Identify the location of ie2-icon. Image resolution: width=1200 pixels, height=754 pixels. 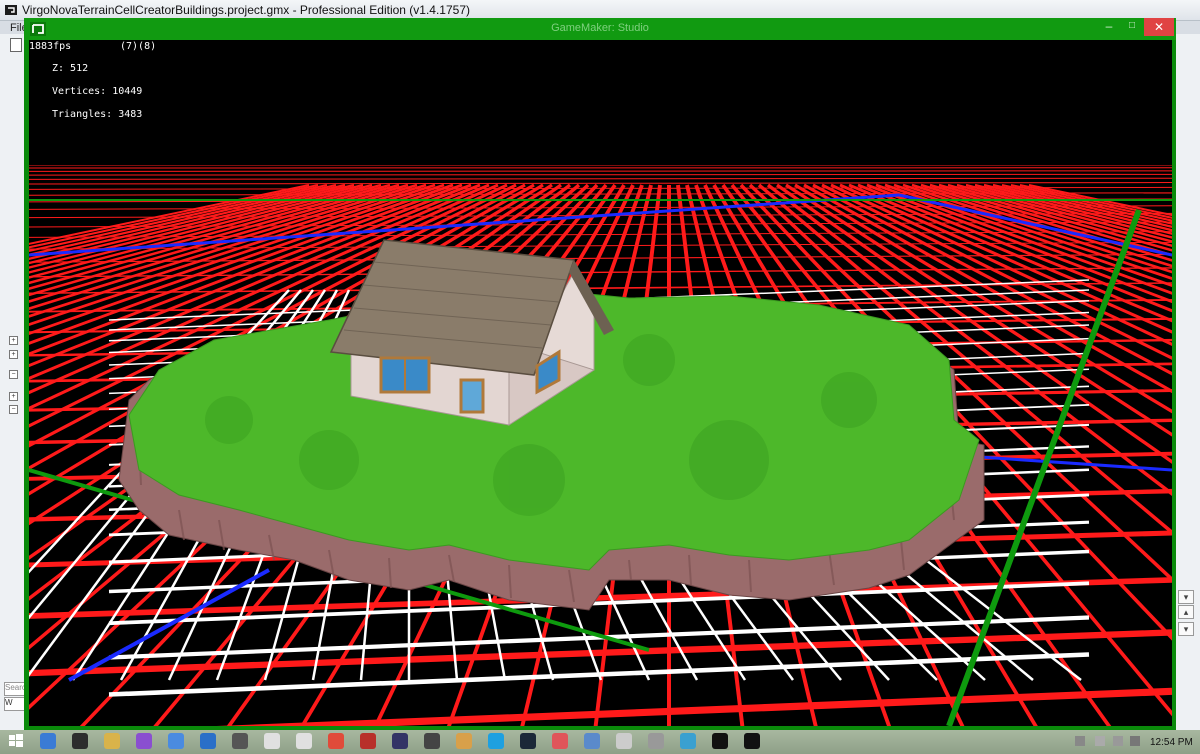
(208, 741).